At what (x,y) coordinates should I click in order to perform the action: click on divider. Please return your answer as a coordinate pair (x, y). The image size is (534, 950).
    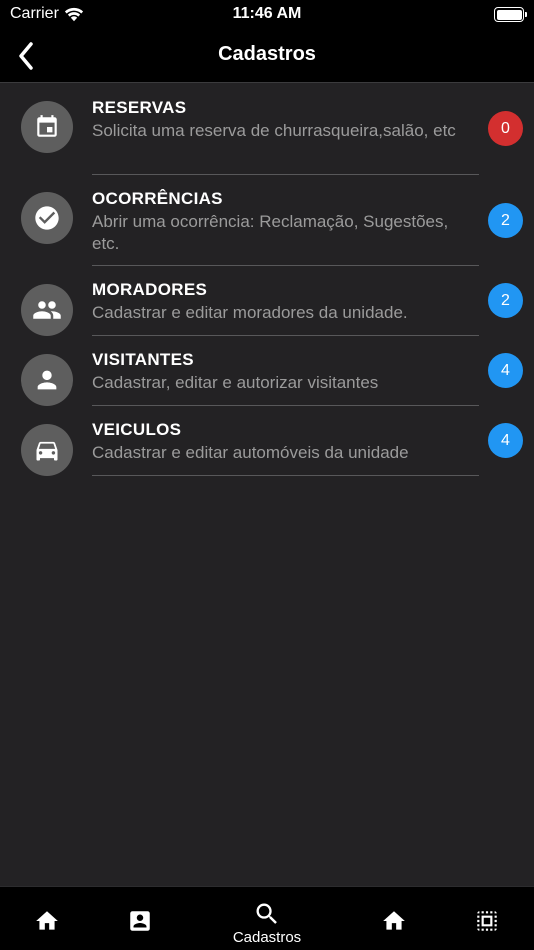
    Looking at the image, I should click on (285, 475).